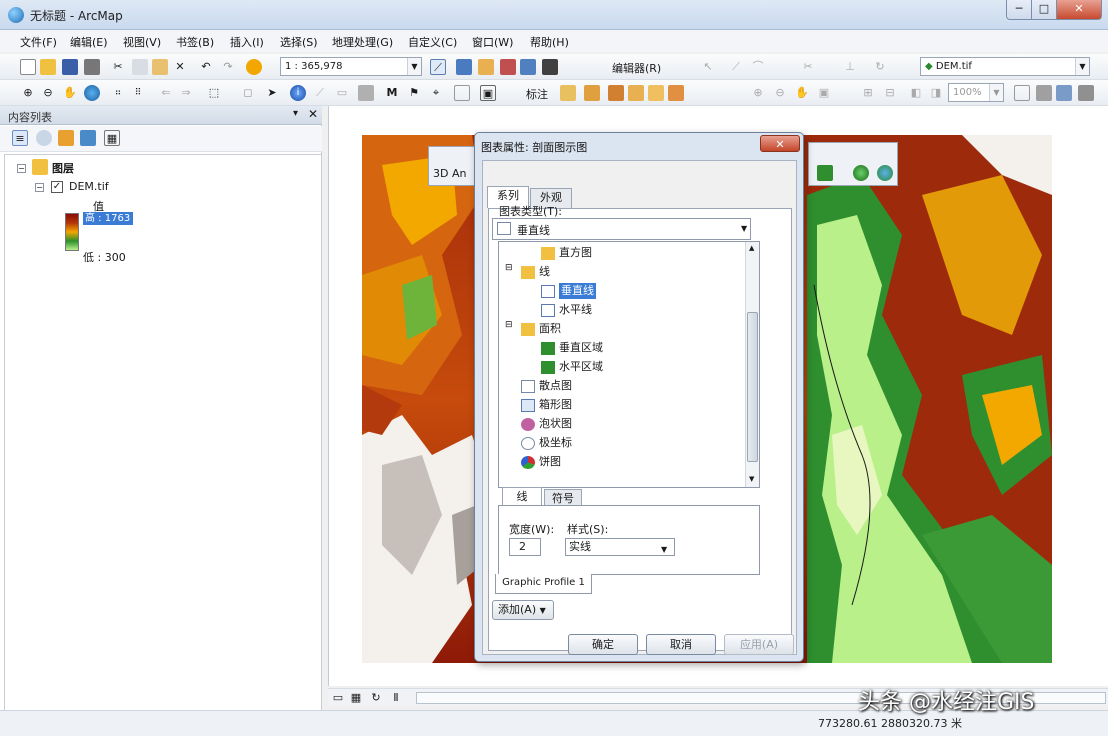  Describe the element at coordinates (621, 229) in the screenshot. I see `chart-type-combo: 垂直线 ▼` at that location.